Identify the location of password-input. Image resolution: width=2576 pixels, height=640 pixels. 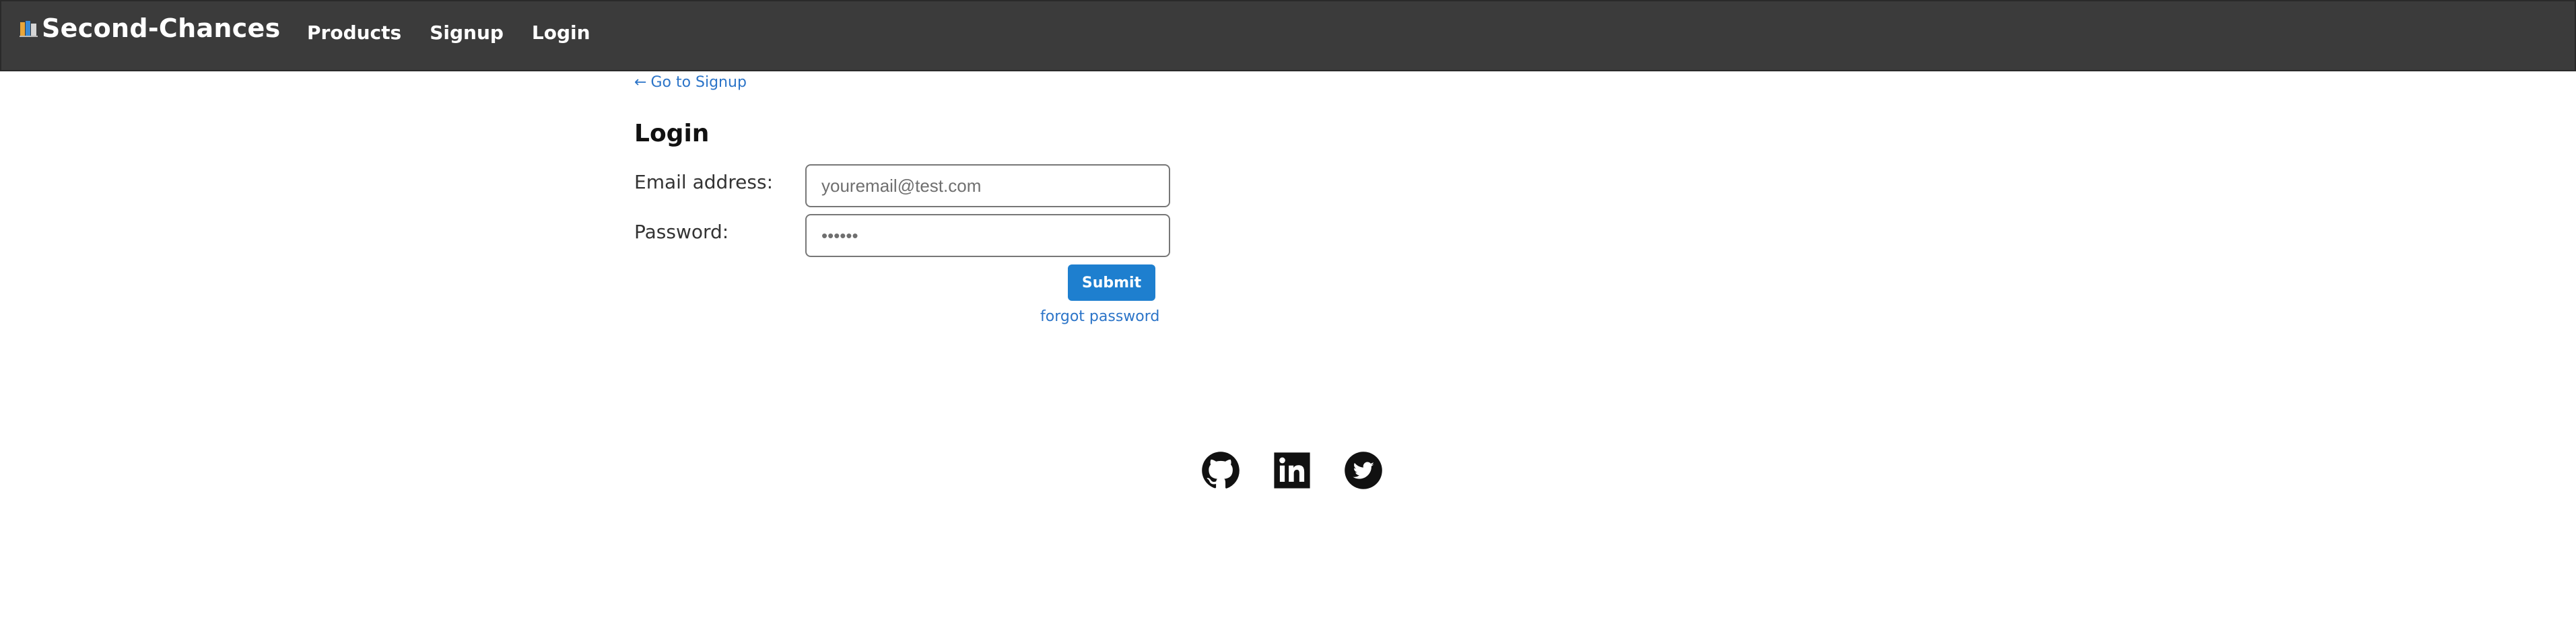
(988, 235).